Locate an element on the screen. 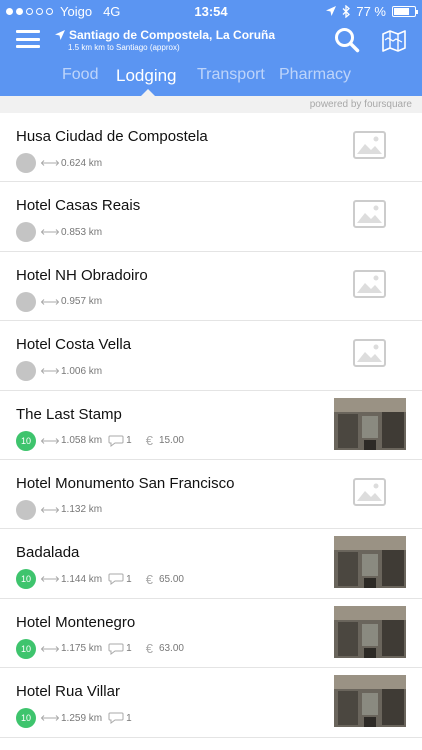  tab-transport: Transport is located at coordinates (231, 75).